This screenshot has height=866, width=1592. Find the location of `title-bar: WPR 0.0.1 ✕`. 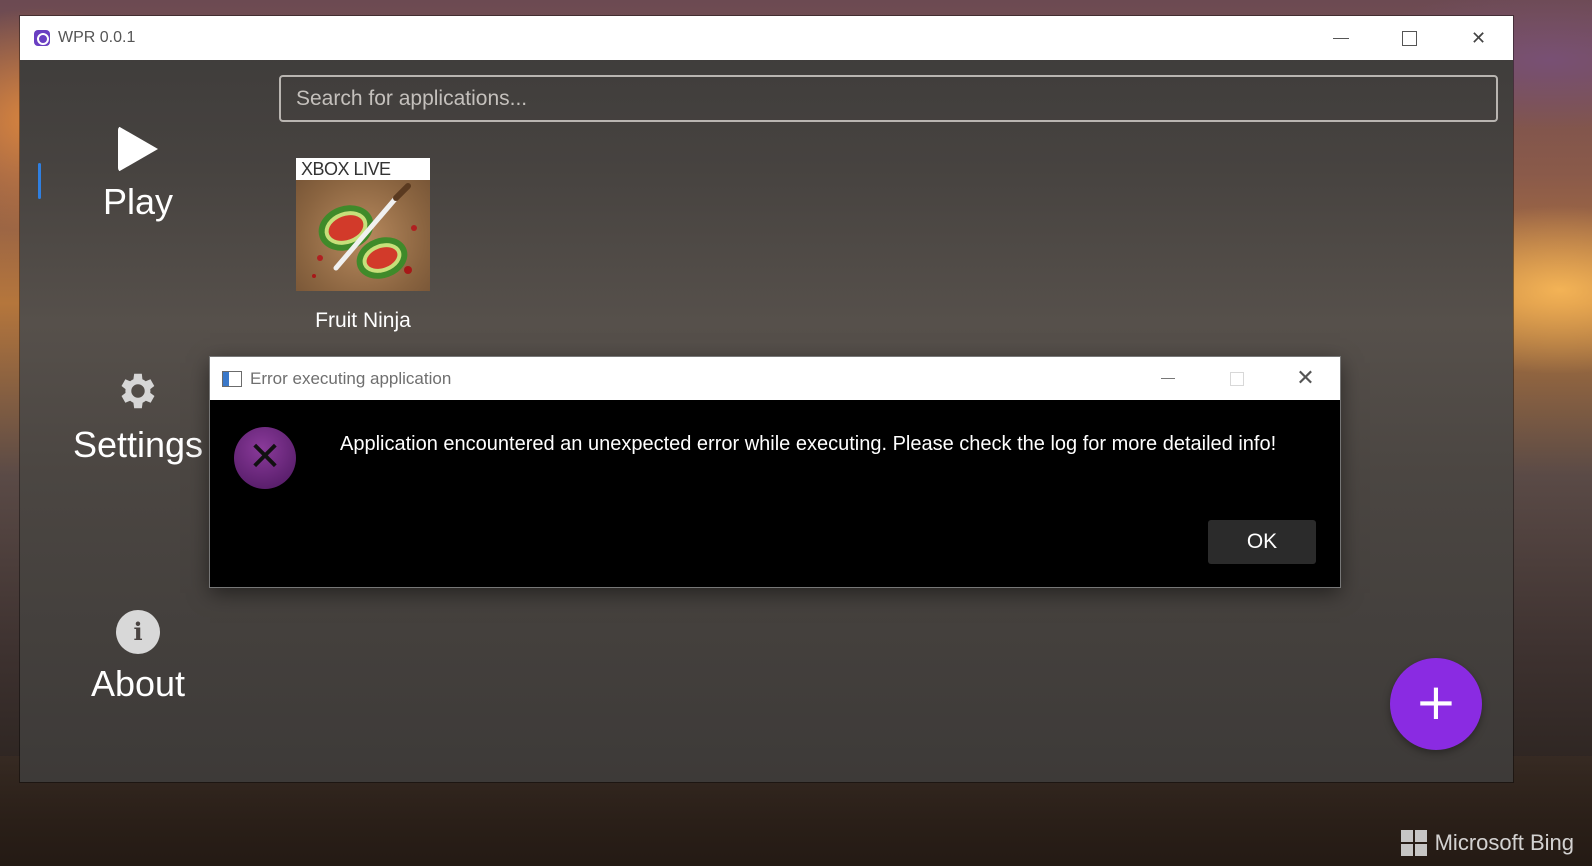

title-bar: WPR 0.0.1 ✕ is located at coordinates (766, 38).